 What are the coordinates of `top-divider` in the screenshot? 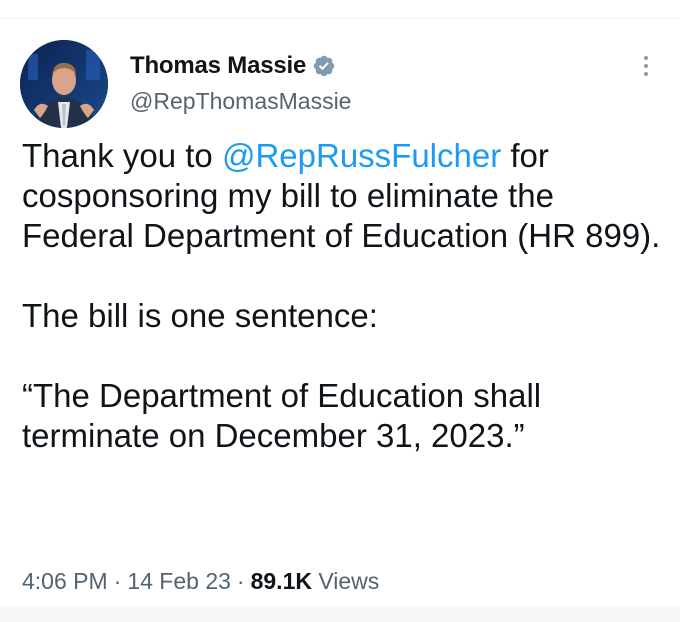 It's located at (340, 18).